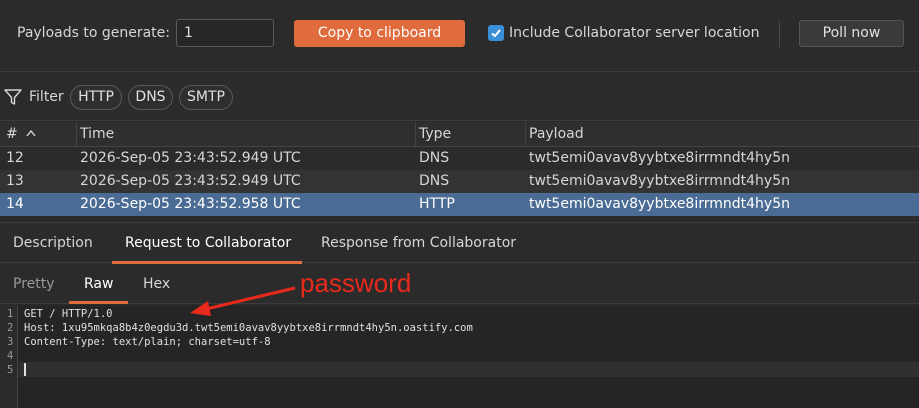 Image resolution: width=919 pixels, height=408 pixels. Describe the element at coordinates (379, 33) in the screenshot. I see `copy-to-clipboard-button: Copy to clipboard` at that location.